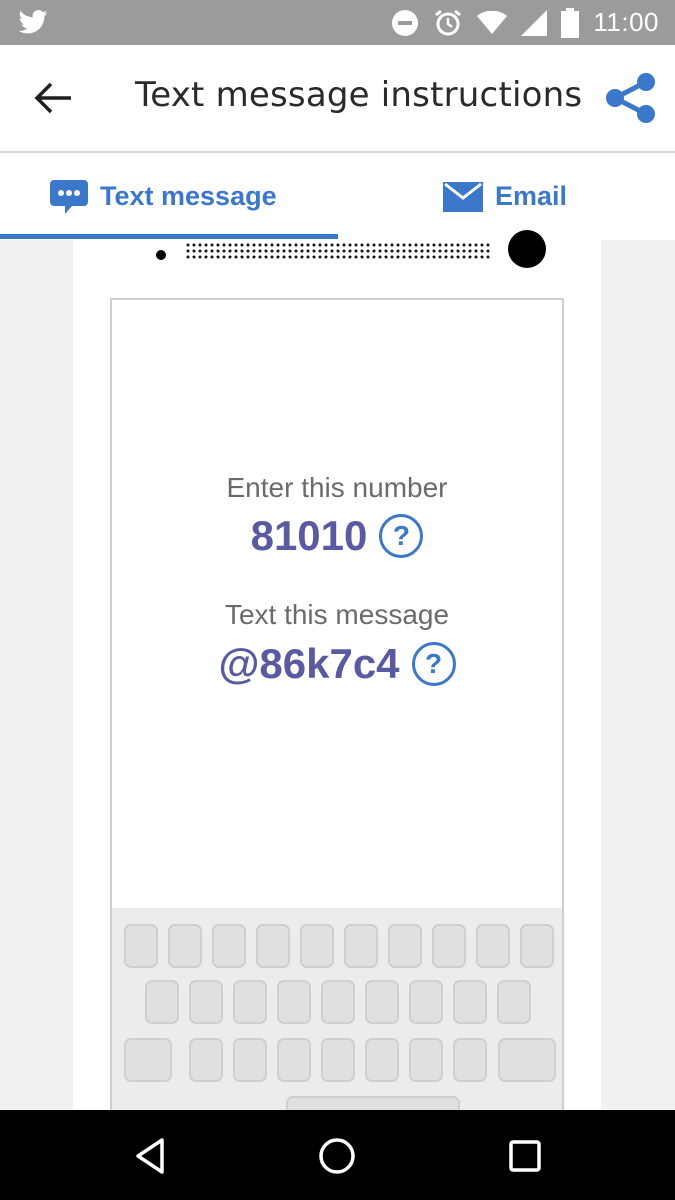 The height and width of the screenshot is (1200, 675). What do you see at coordinates (69, 196) in the screenshot?
I see `chat-bubble-icon` at bounding box center [69, 196].